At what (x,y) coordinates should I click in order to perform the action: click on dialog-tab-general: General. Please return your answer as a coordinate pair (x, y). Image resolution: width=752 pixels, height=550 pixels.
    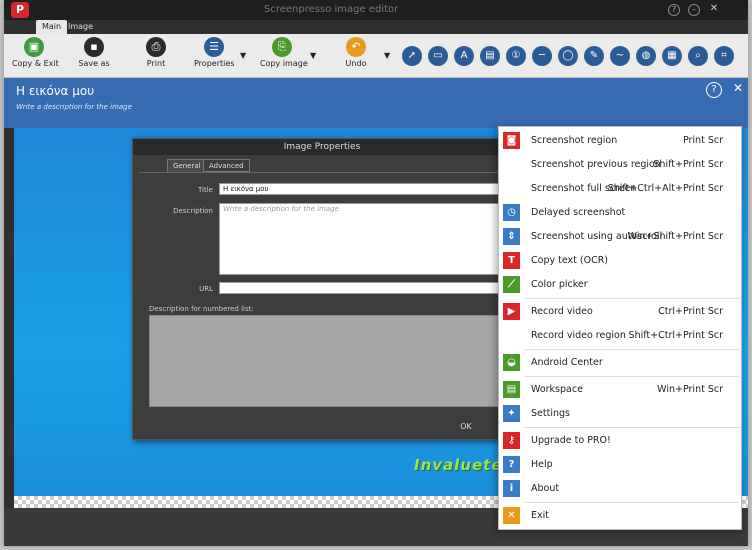
    Looking at the image, I should click on (187, 165).